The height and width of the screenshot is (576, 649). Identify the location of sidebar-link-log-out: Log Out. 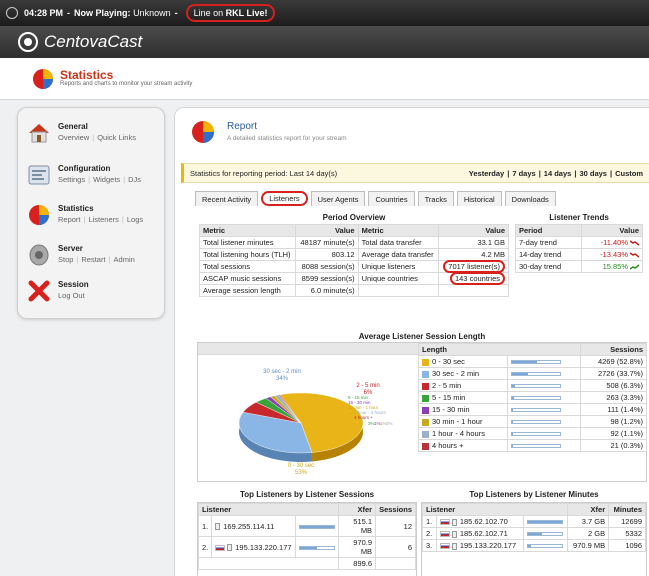
(71, 295).